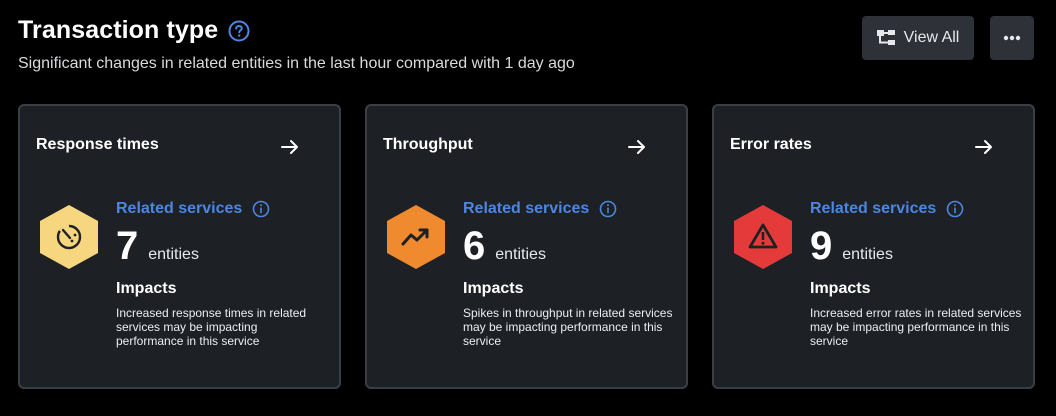 The image size is (1056, 416). What do you see at coordinates (222, 246) in the screenshot?
I see `count-row: 7 entities` at bounding box center [222, 246].